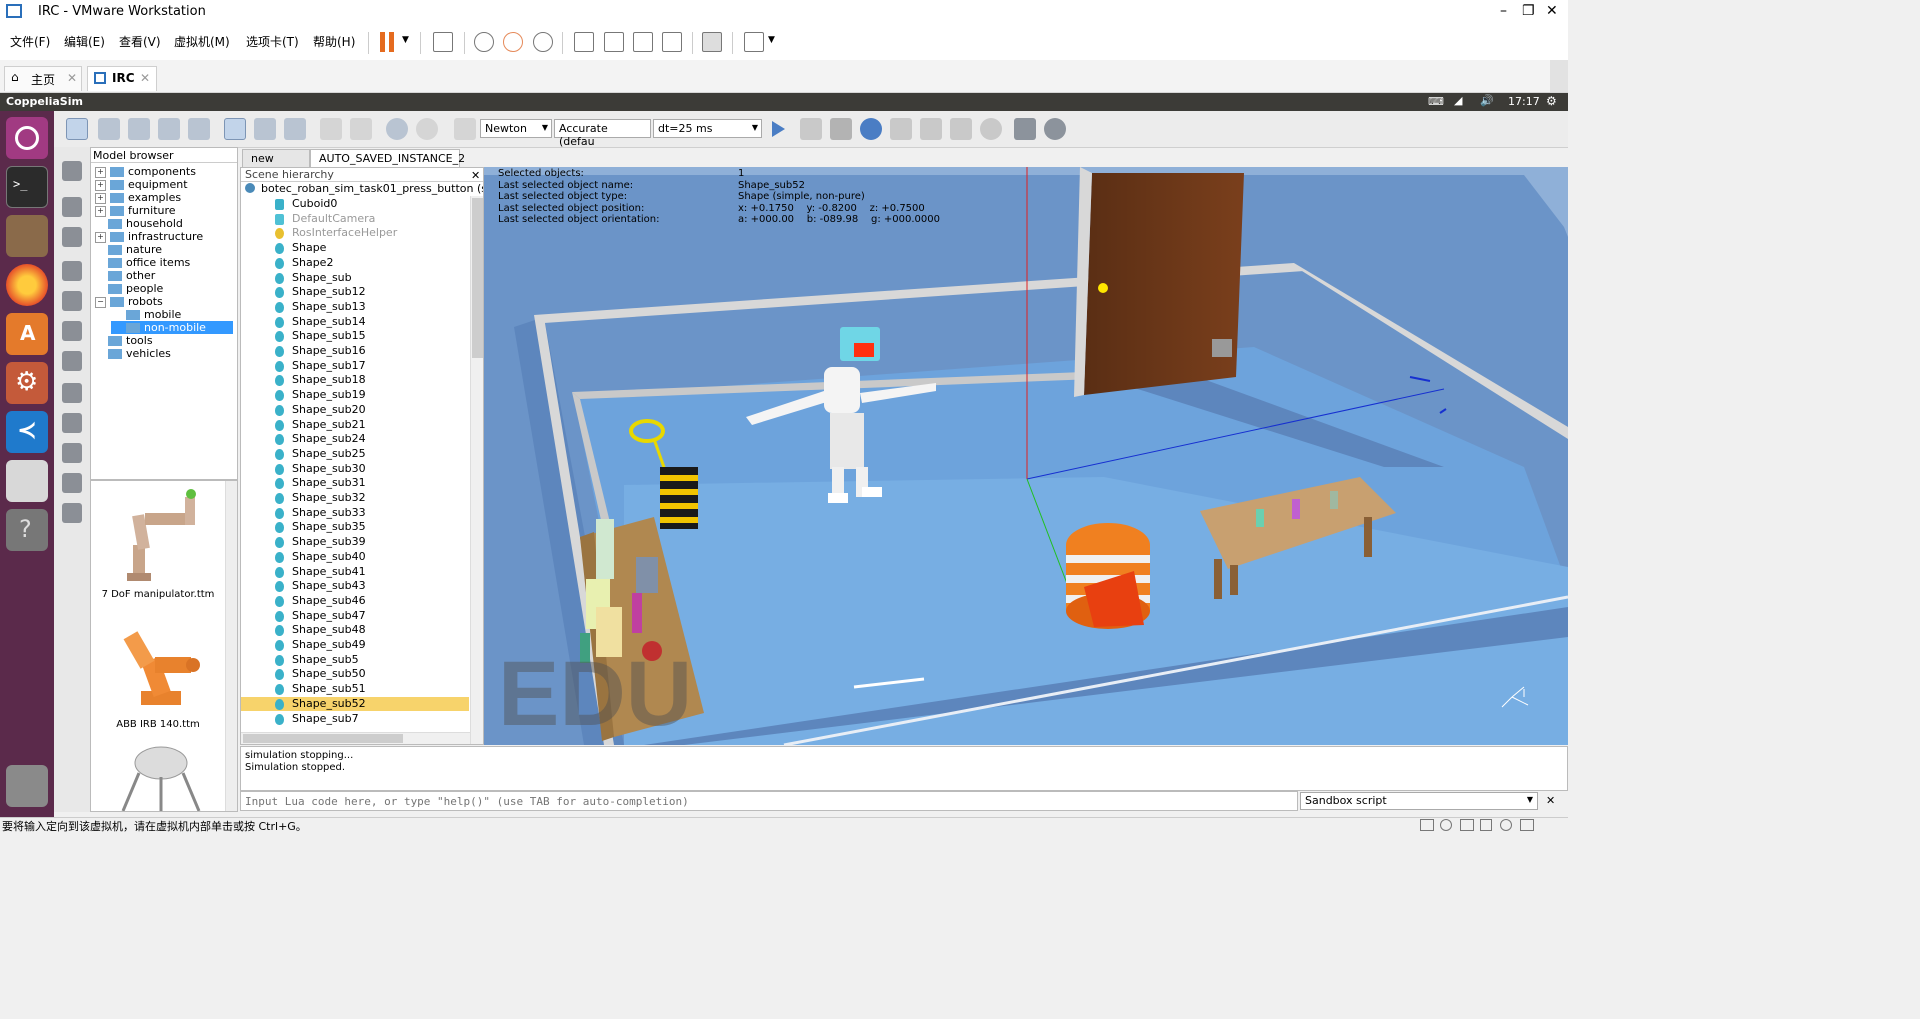  Describe the element at coordinates (355, 660) in the screenshot. I see `hierarchy-item: Shape_sub5` at that location.